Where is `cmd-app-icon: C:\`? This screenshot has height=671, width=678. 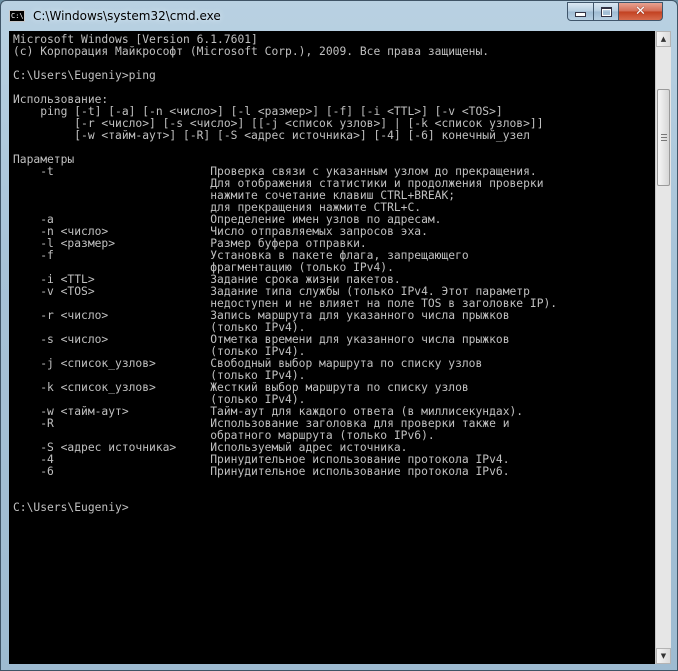
cmd-app-icon: C:\ is located at coordinates (17, 16).